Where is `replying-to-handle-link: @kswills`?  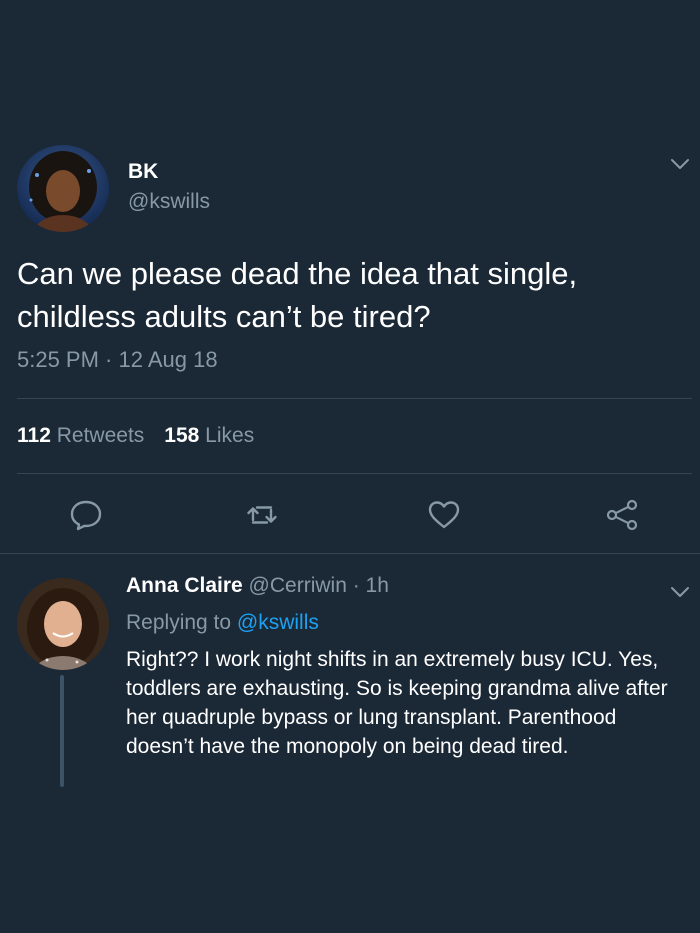
replying-to-handle-link: @kswills is located at coordinates (278, 622).